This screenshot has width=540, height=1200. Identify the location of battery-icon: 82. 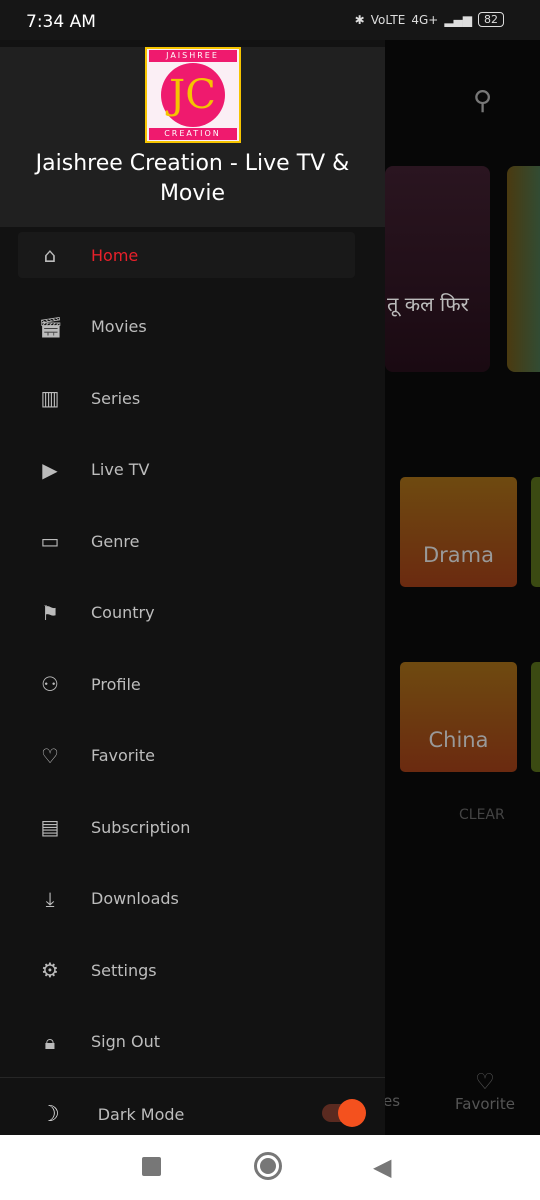
(491, 19).